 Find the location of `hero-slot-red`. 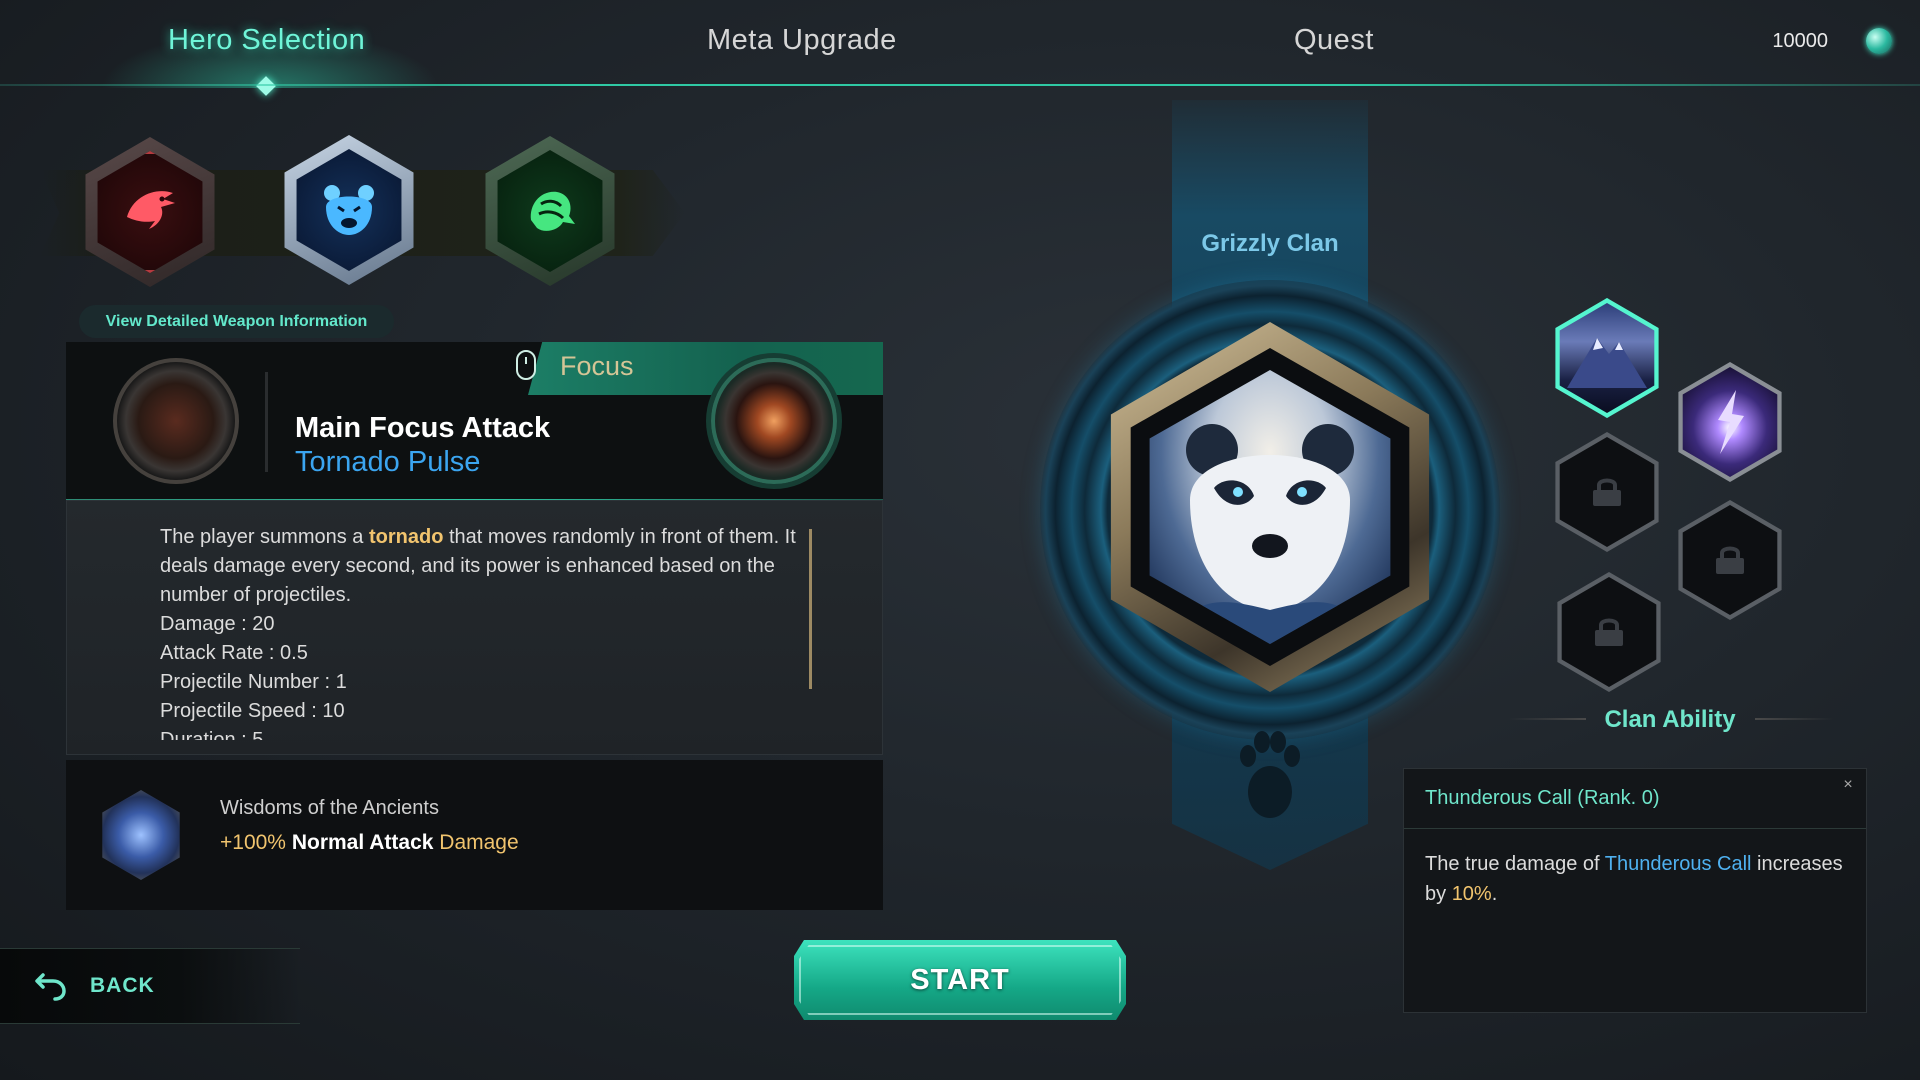

hero-slot-red is located at coordinates (150, 212).